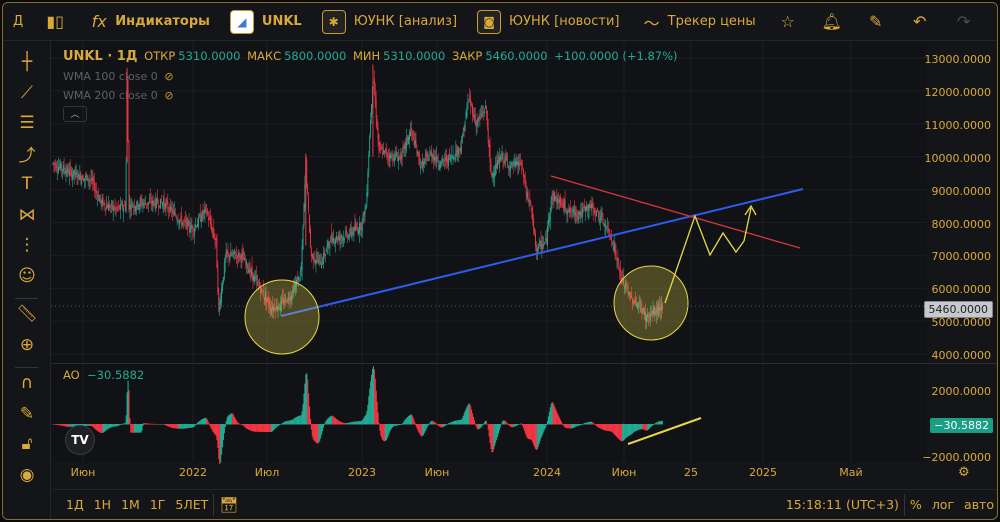  Describe the element at coordinates (110, 76) in the screenshot. I see `wma100-label: WMA 100 close 0` at that location.